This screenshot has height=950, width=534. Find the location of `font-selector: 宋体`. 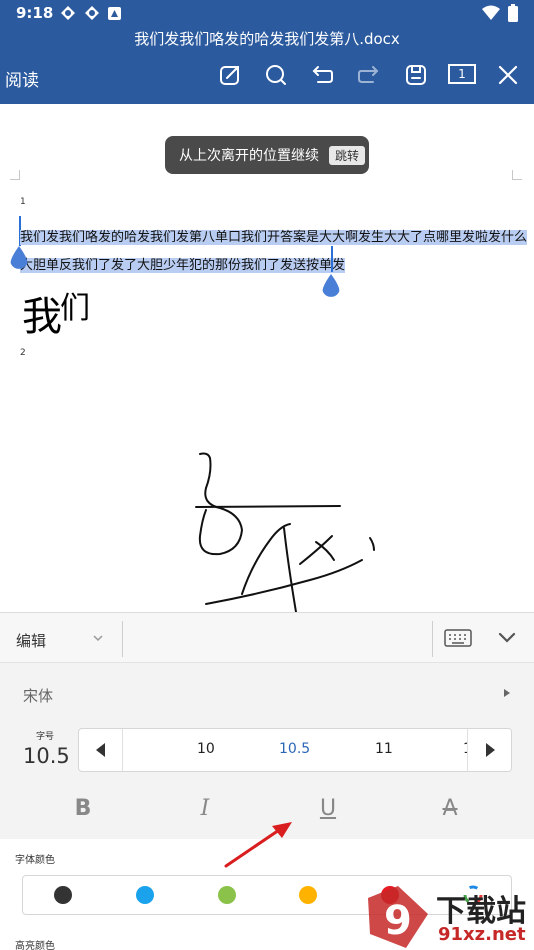

font-selector: 宋体 is located at coordinates (267, 693).